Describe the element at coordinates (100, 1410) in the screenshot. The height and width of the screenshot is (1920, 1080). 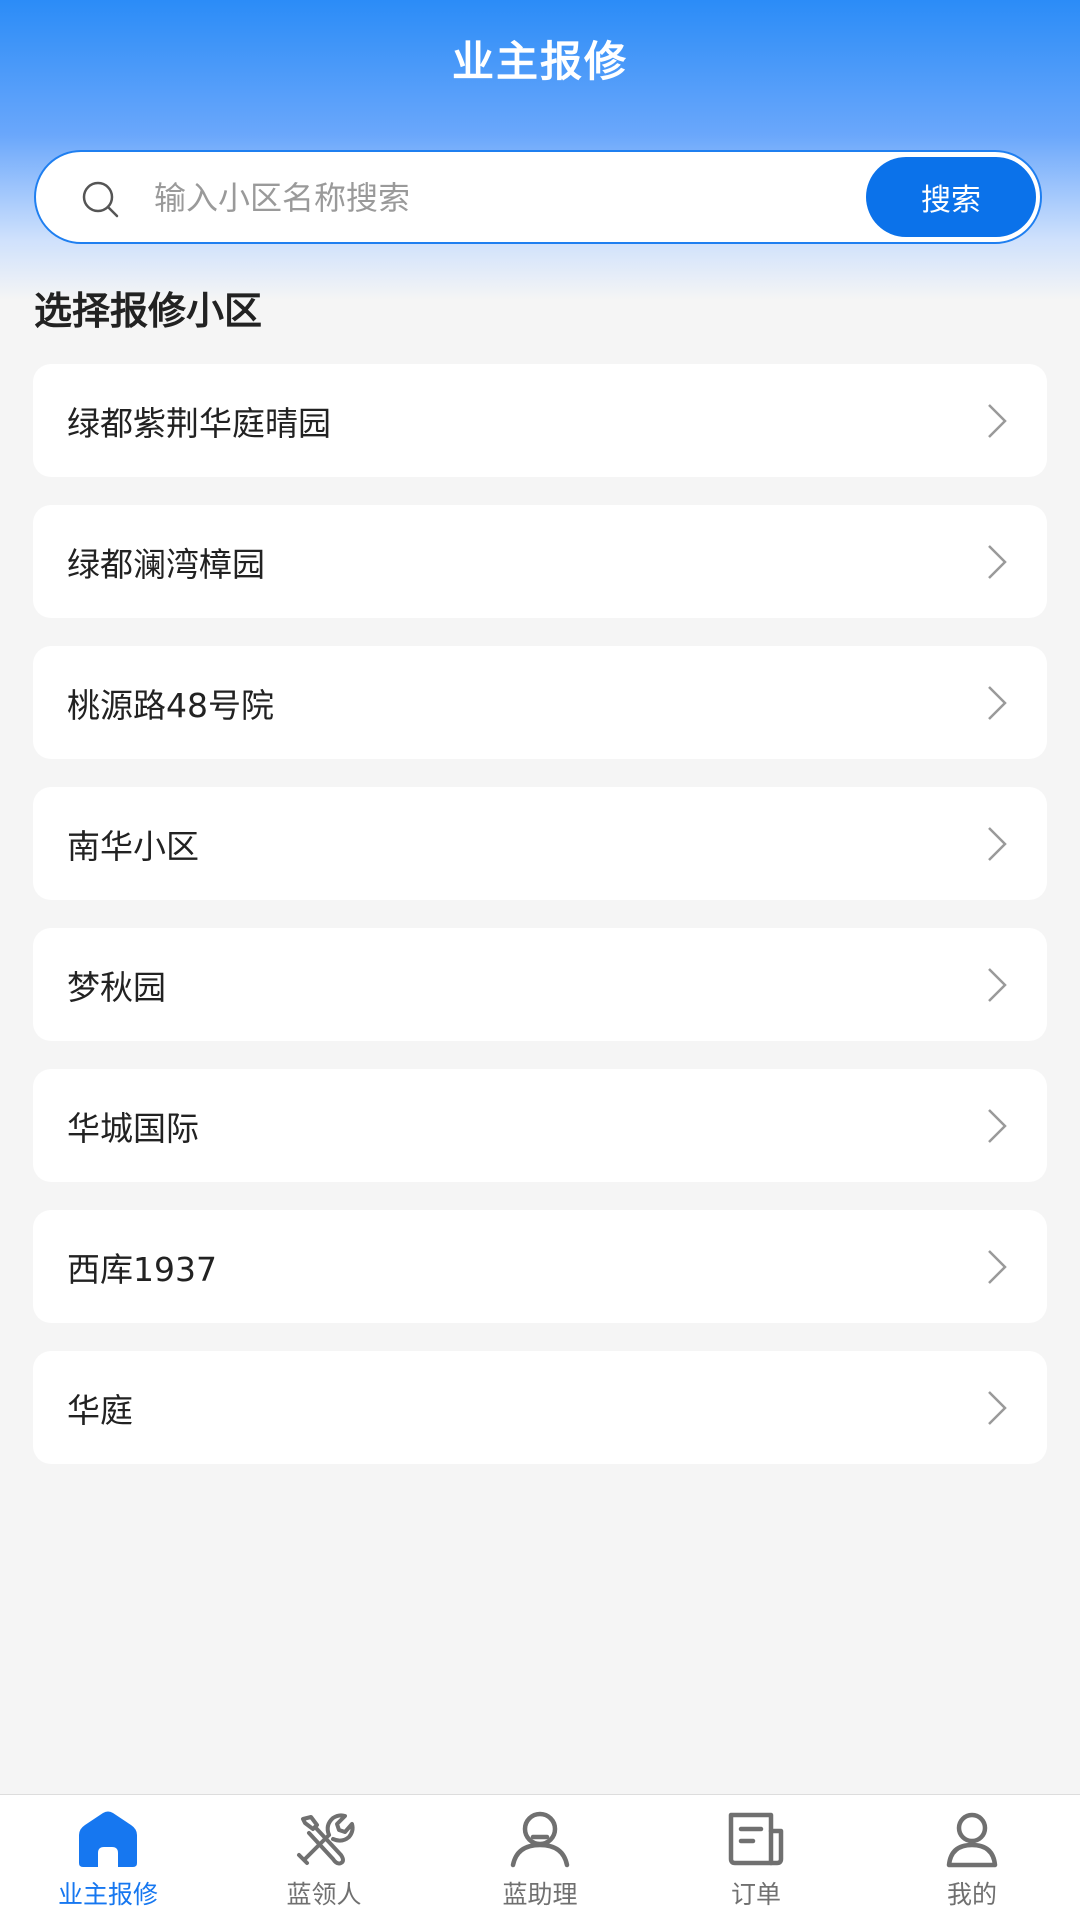
I see `community-name: 华庭` at that location.